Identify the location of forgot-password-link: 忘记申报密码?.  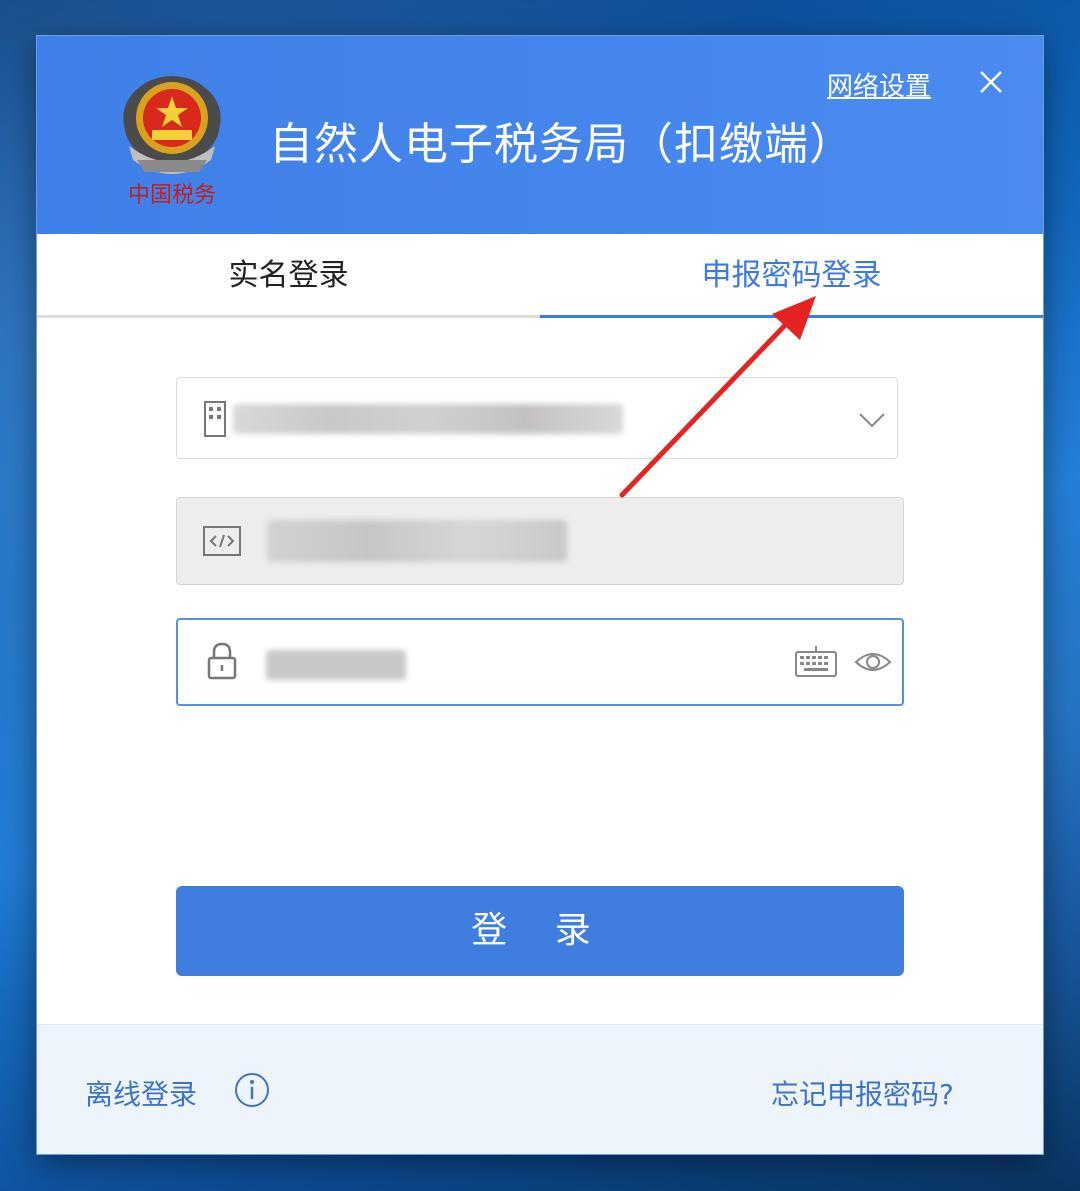
(862, 1093).